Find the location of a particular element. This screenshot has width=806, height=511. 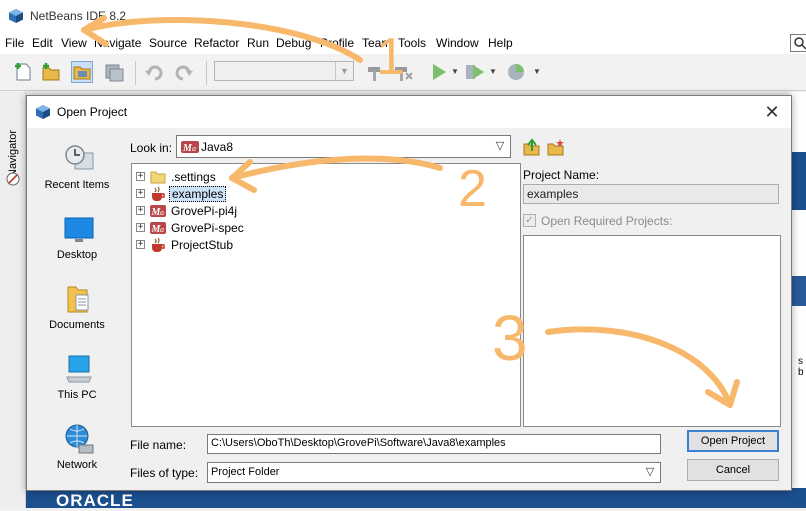

clean-build-icon is located at coordinates (404, 74).